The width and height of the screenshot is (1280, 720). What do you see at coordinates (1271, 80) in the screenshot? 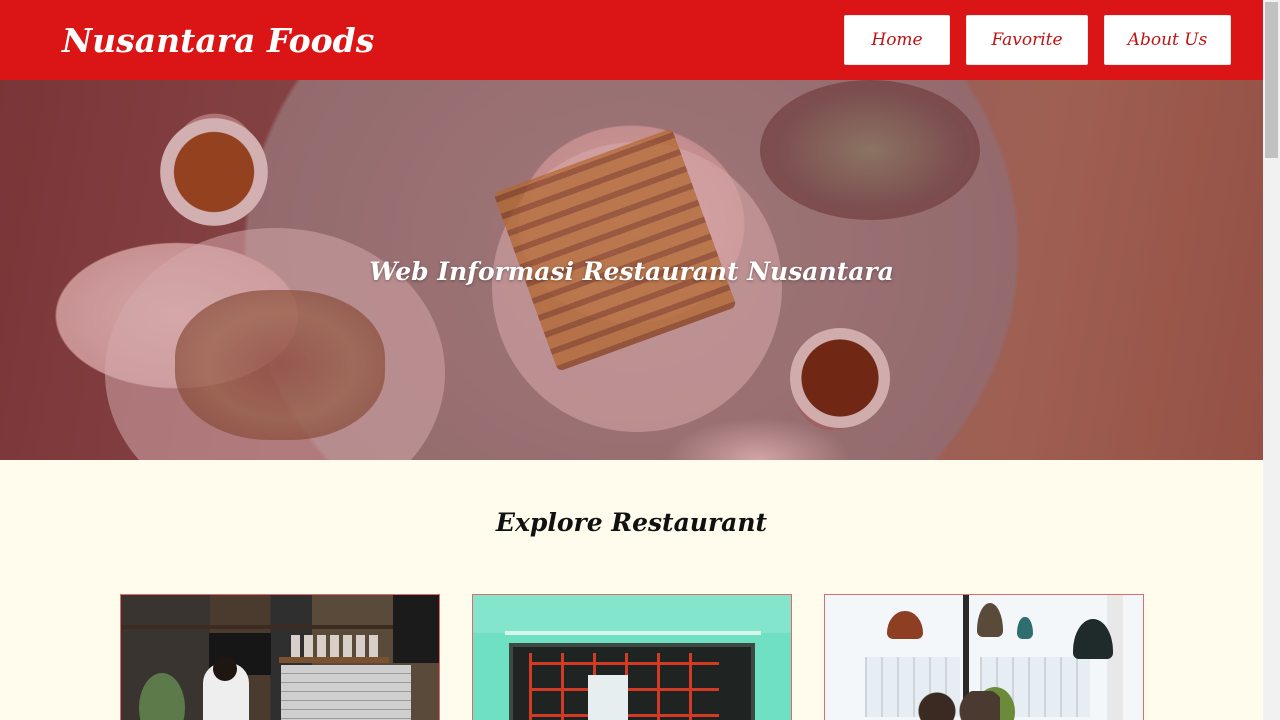
I see `scrollbar-thumb` at bounding box center [1271, 80].